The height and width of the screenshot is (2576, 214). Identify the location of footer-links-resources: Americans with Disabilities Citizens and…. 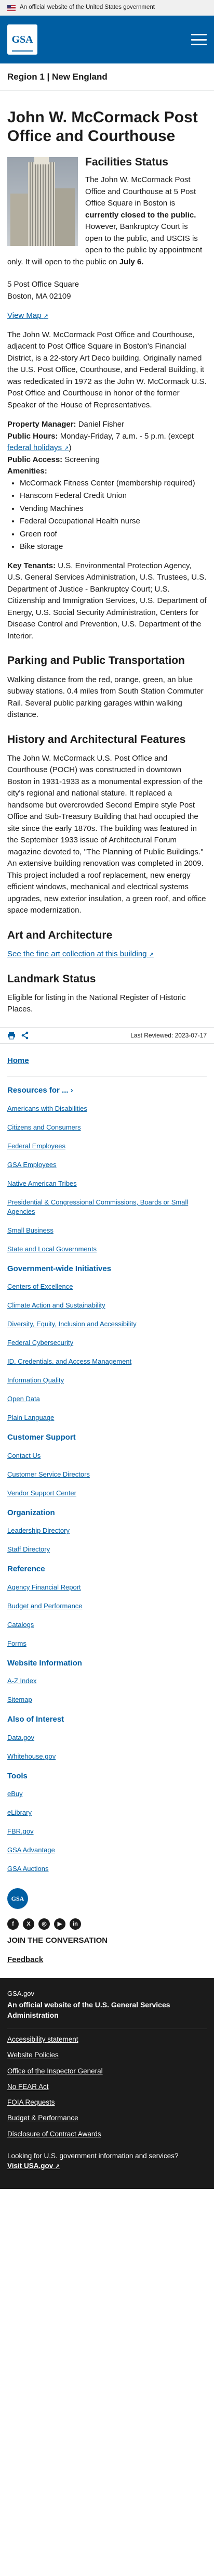
(107, 1179).